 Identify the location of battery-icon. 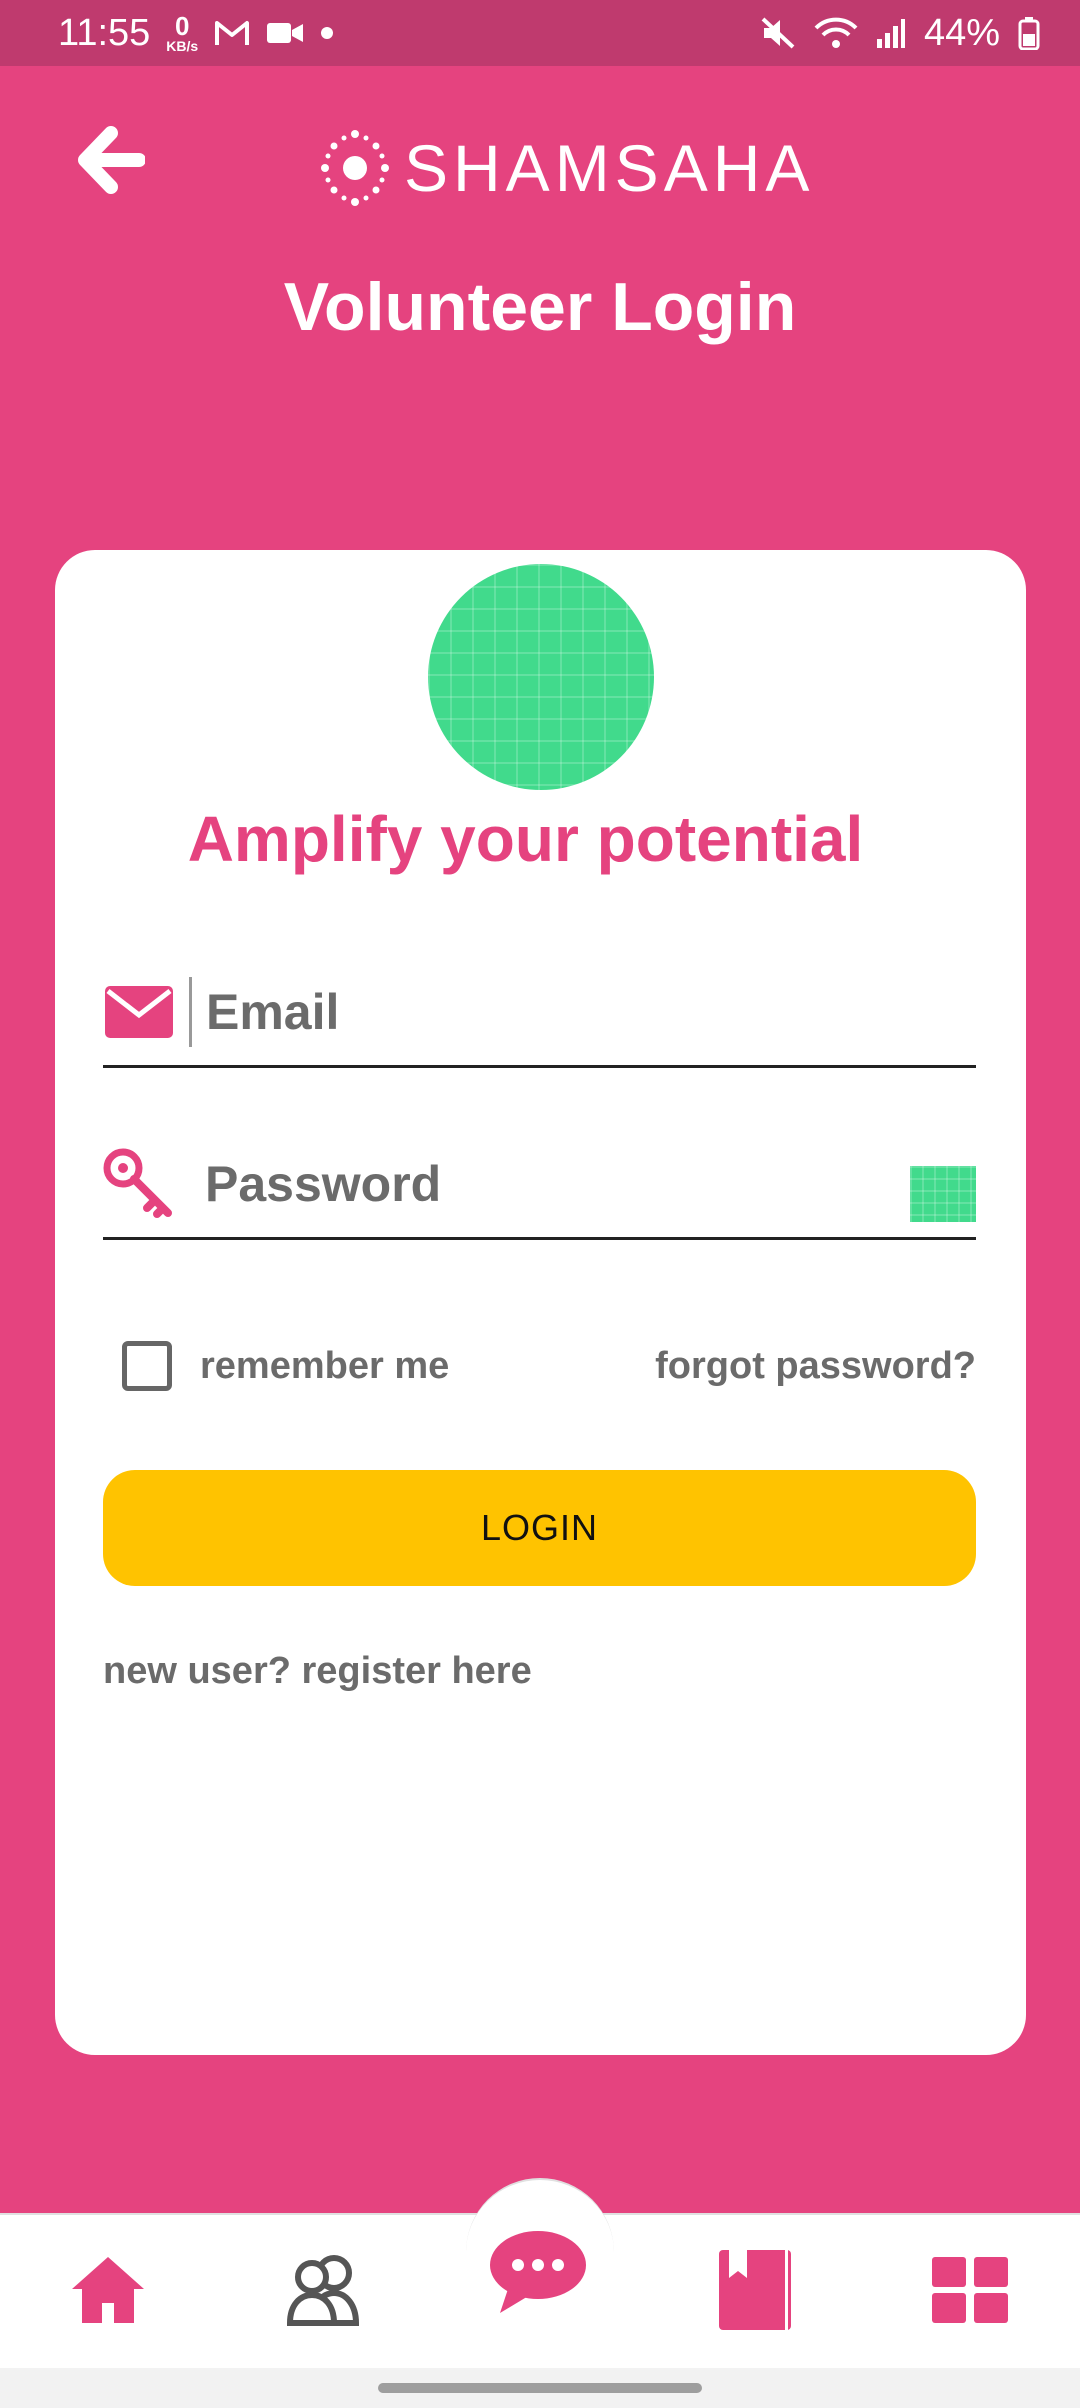
(1029, 33).